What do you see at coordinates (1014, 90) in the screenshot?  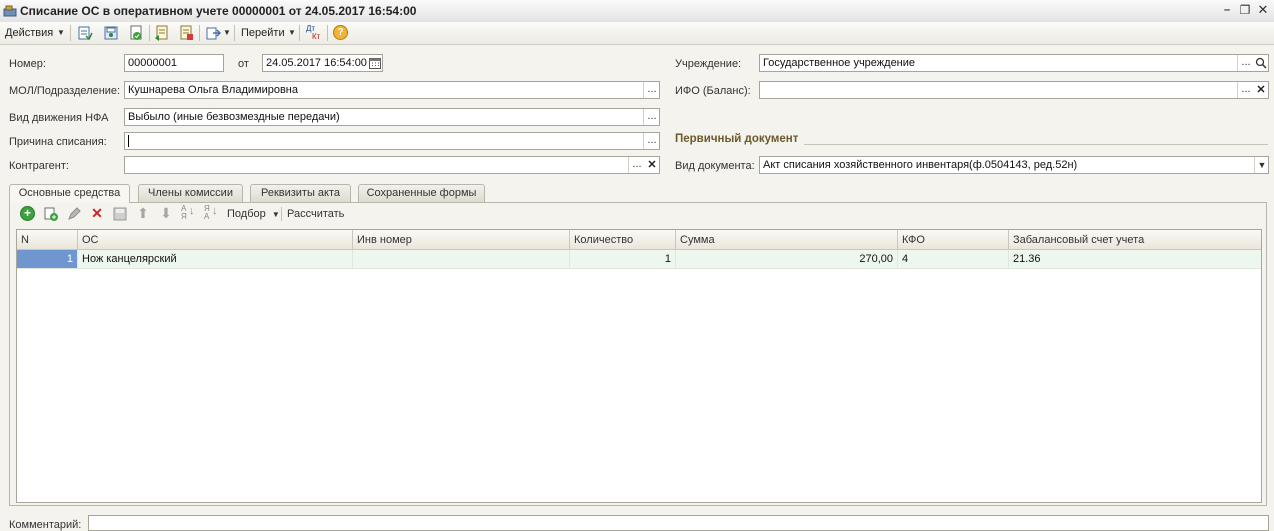 I see `ifo-field: ... ✕` at bounding box center [1014, 90].